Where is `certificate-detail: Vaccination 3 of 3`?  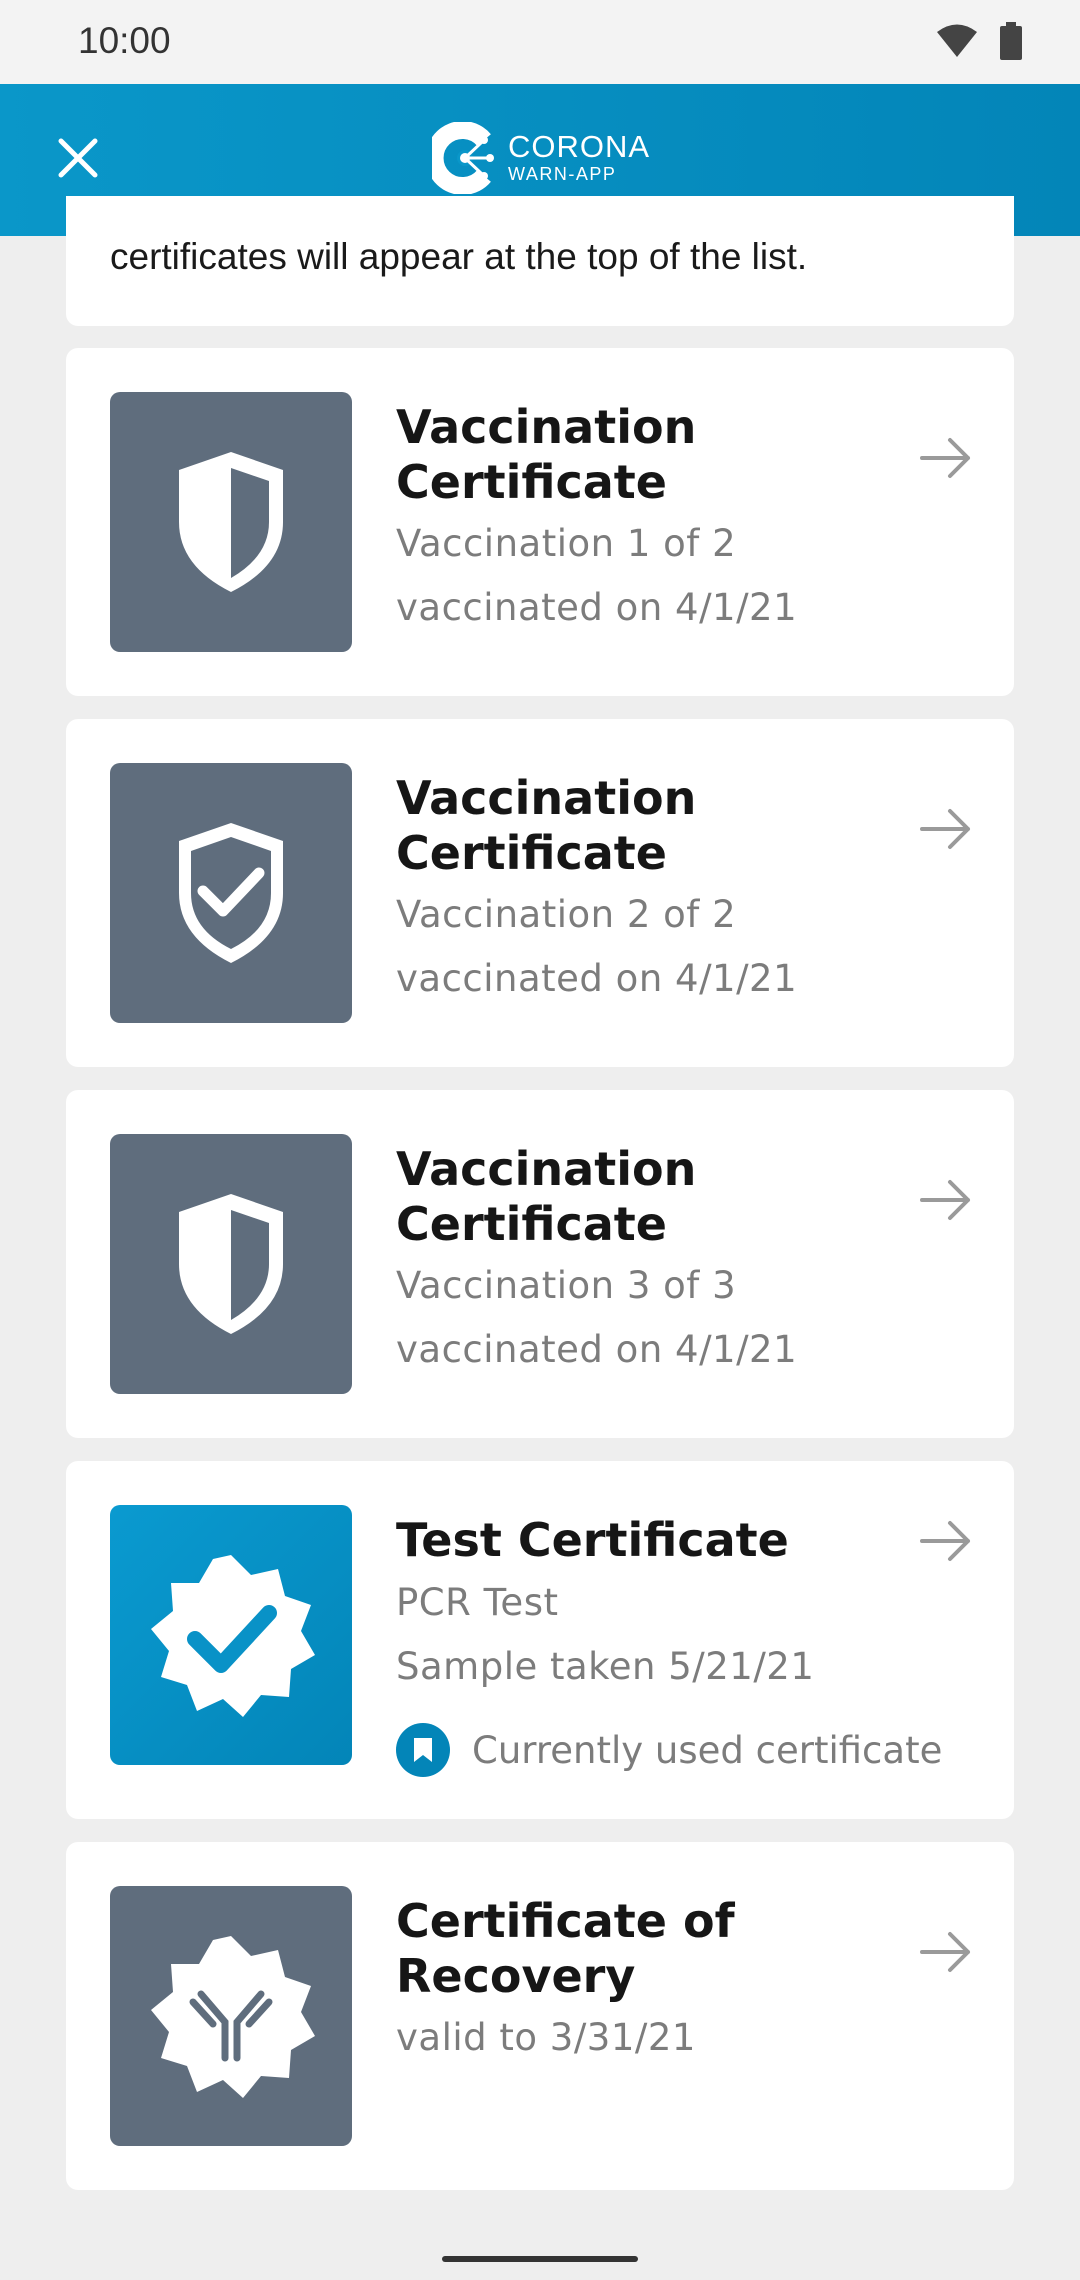 certificate-detail: Vaccination 3 of 3 is located at coordinates (566, 1285).